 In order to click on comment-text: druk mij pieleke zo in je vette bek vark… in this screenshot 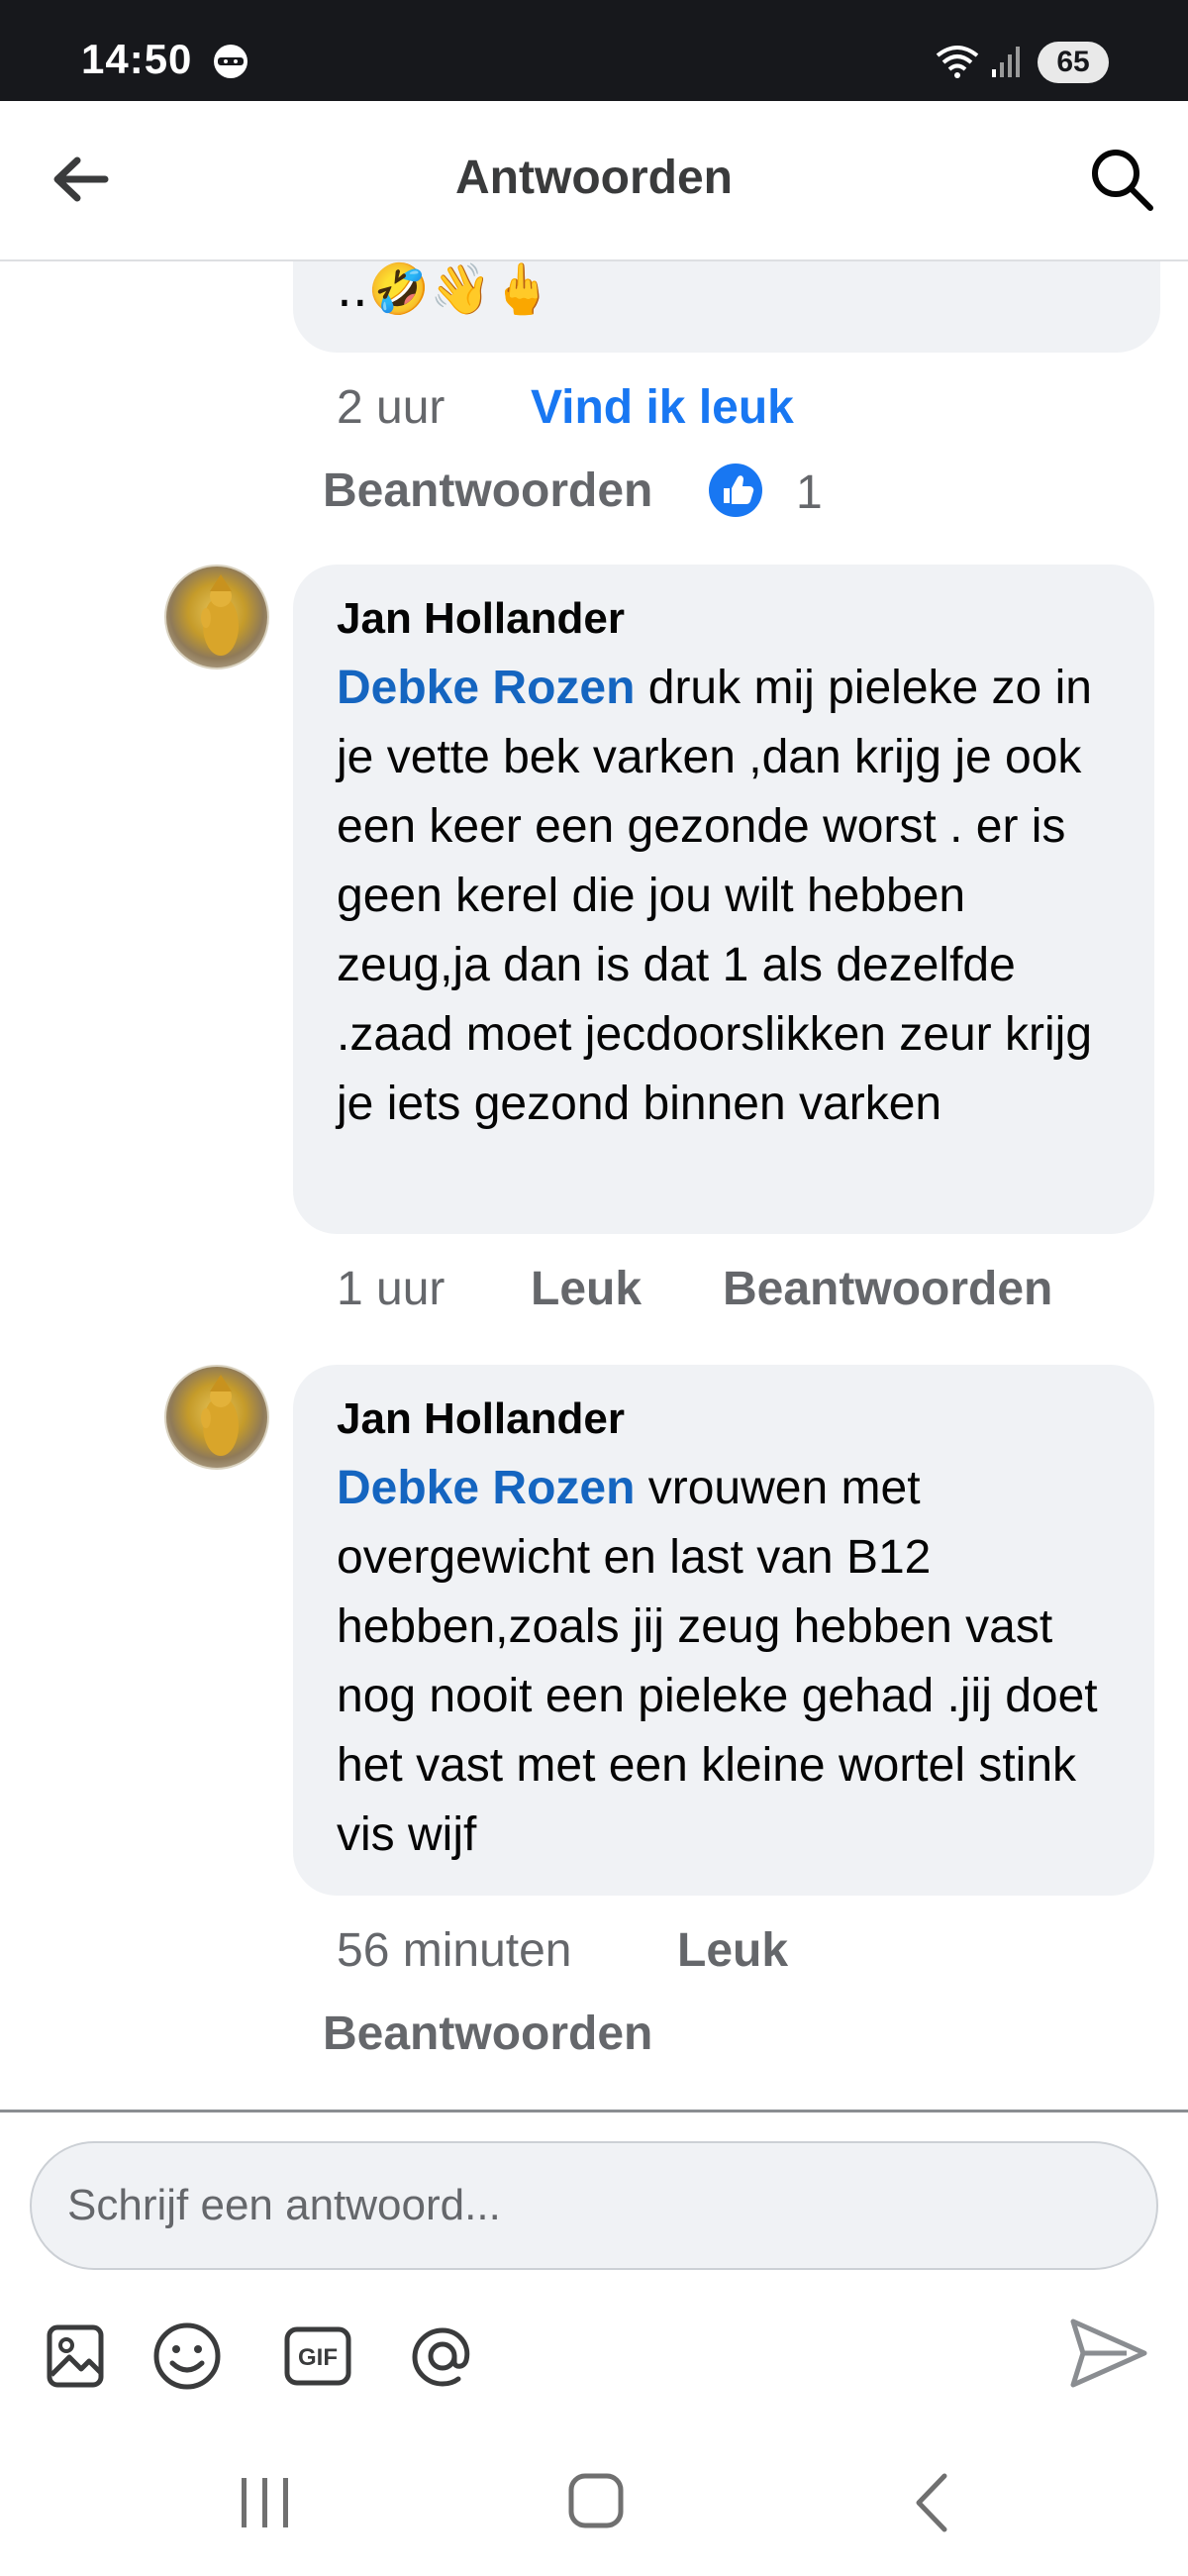, I will do `click(715, 896)`.